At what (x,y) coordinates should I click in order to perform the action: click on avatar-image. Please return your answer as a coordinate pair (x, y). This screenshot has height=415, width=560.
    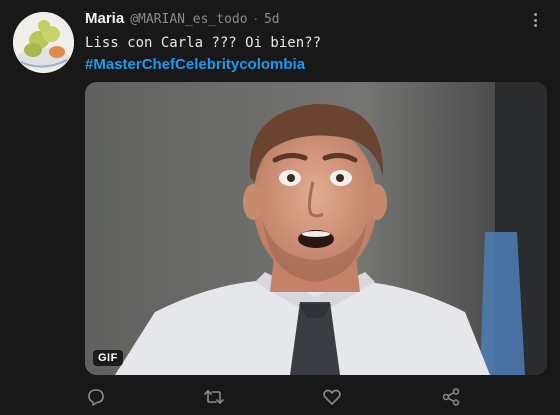
    Looking at the image, I should click on (43, 42).